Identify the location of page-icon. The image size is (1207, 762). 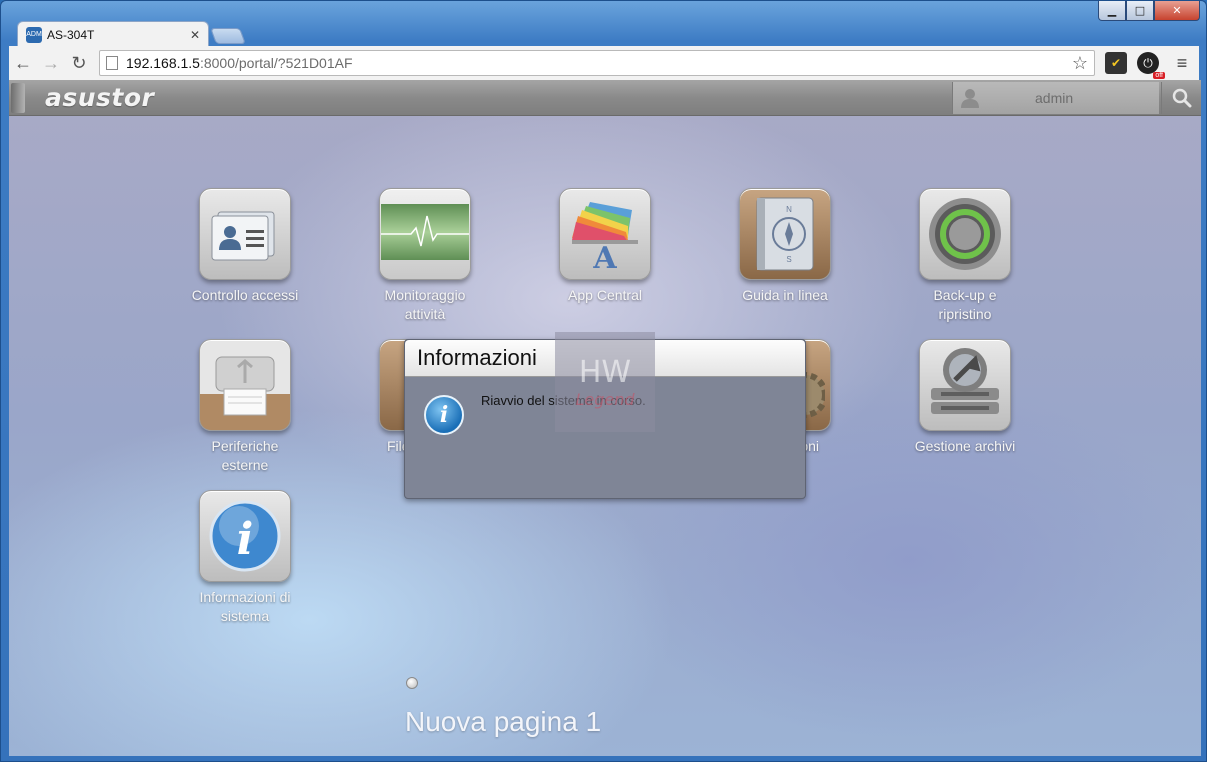
(112, 63).